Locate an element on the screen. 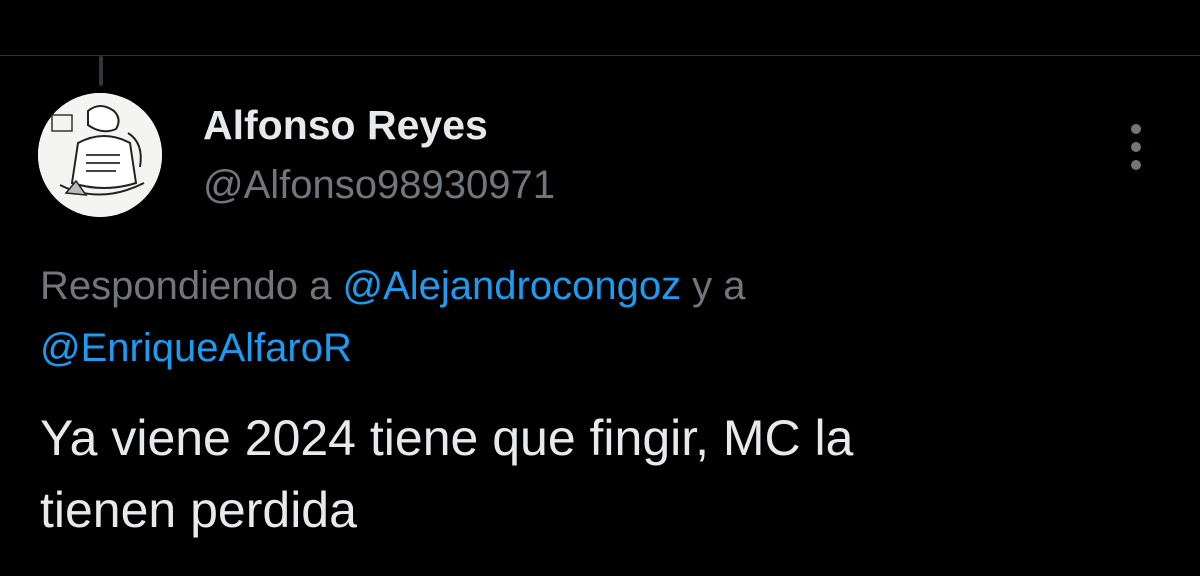 The height and width of the screenshot is (576, 1200). thread-connector-line is located at coordinates (101, 71).